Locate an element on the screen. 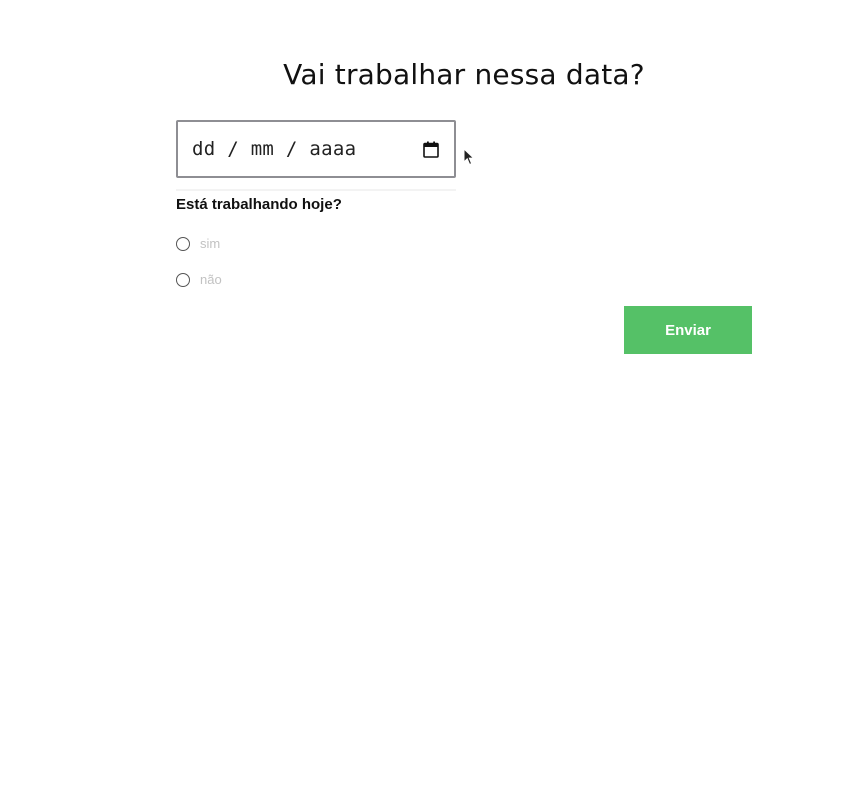  input-divider is located at coordinates (316, 190).